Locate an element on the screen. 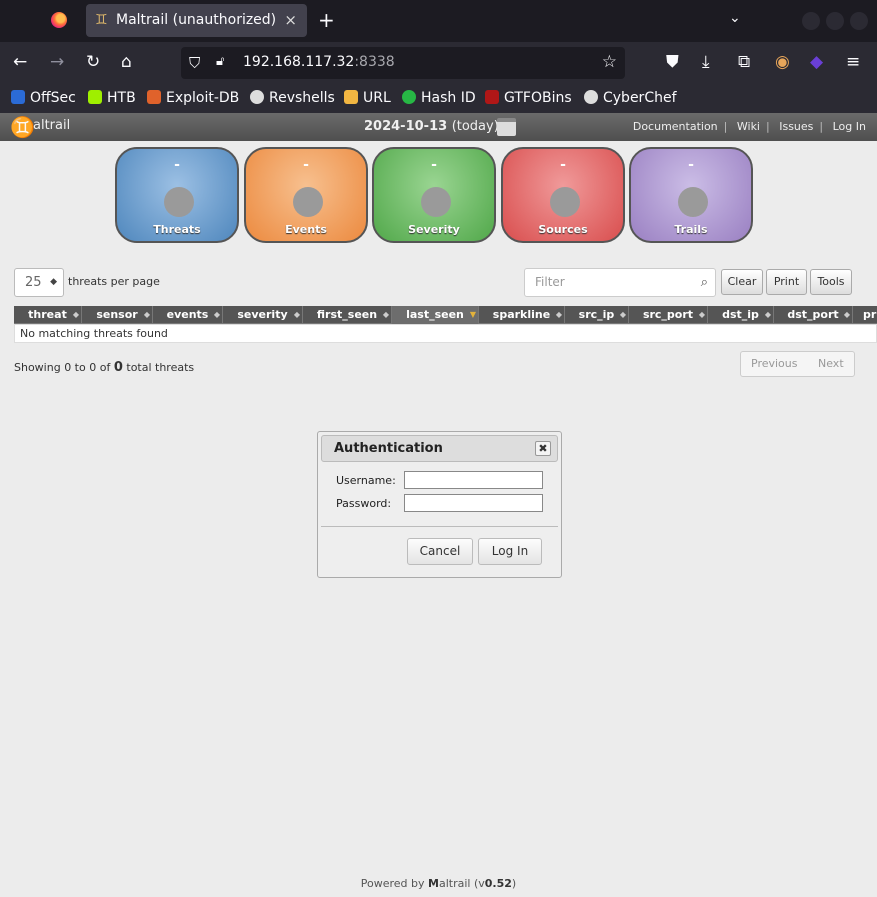 This screenshot has height=897, width=877. select-caret-icon: ◆ is located at coordinates (53, 282).